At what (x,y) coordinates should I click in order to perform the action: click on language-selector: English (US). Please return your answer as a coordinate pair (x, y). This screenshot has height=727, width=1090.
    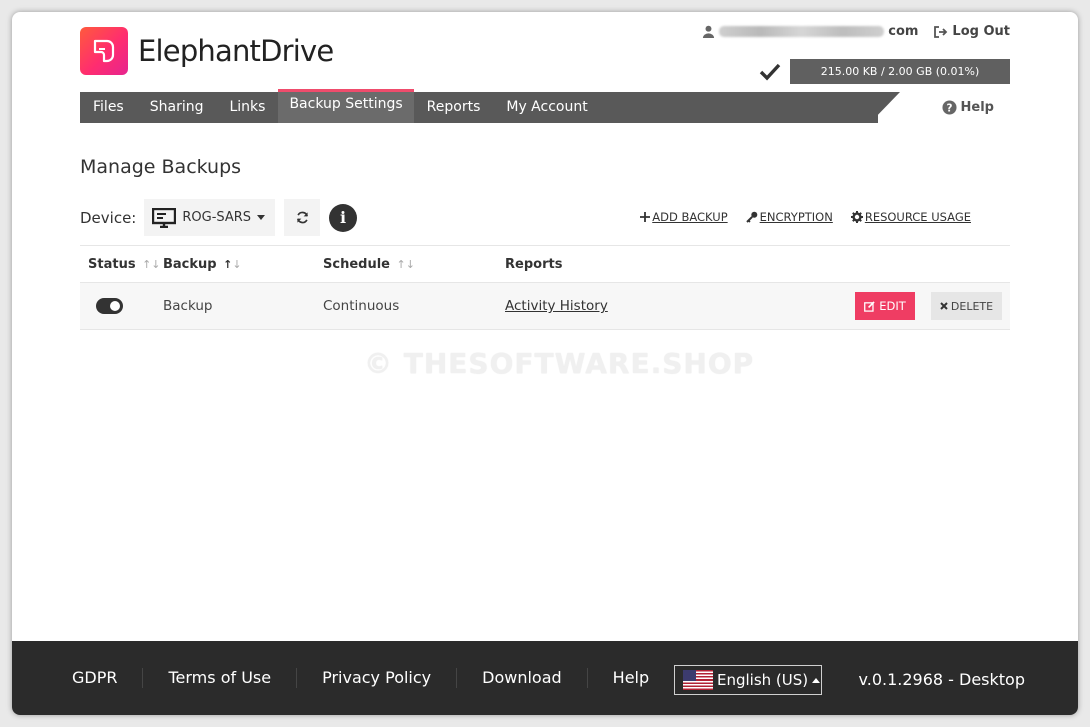
    Looking at the image, I should click on (748, 680).